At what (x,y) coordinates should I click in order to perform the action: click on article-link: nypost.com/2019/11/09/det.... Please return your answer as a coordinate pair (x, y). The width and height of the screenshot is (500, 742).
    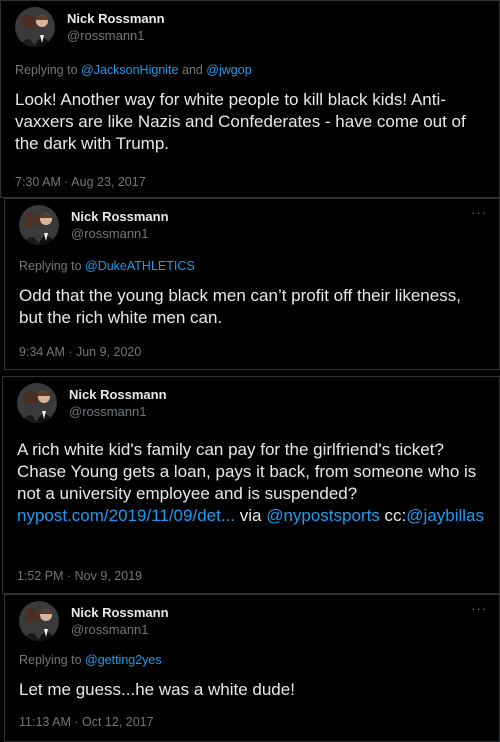
    Looking at the image, I should click on (126, 515).